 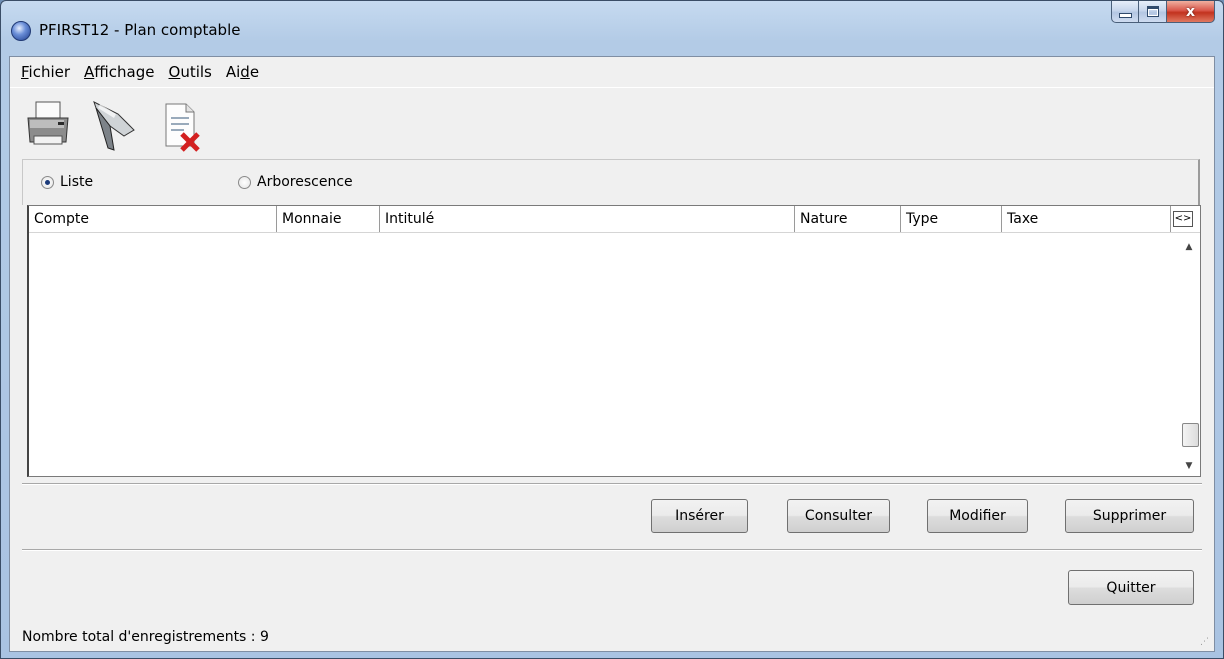 I want to click on menu-aide: Aide, so click(x=242, y=72).